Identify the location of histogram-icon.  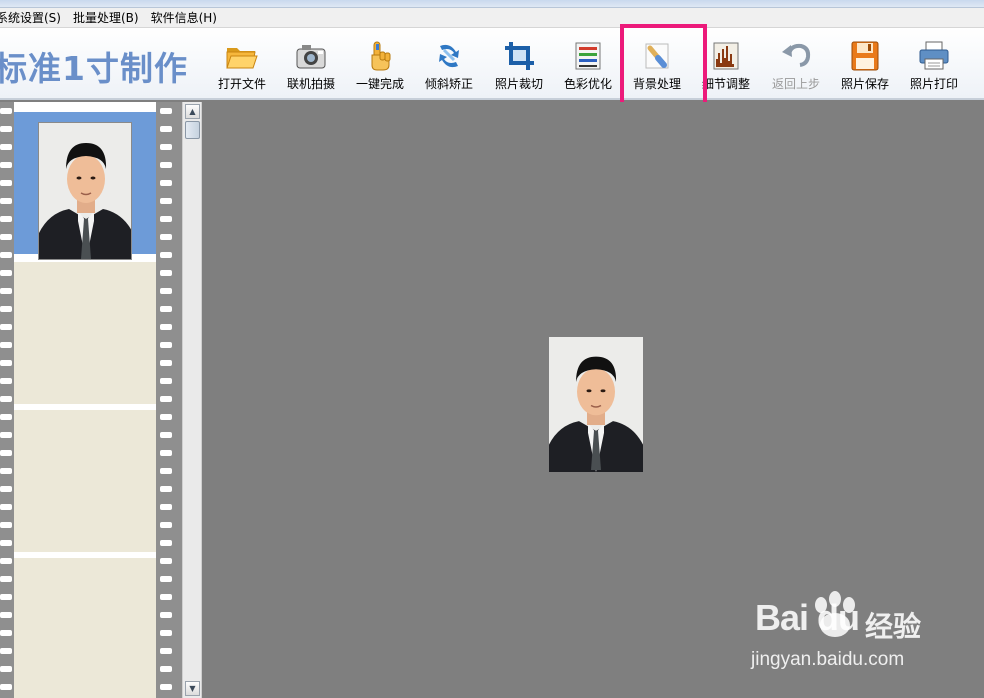
(726, 56).